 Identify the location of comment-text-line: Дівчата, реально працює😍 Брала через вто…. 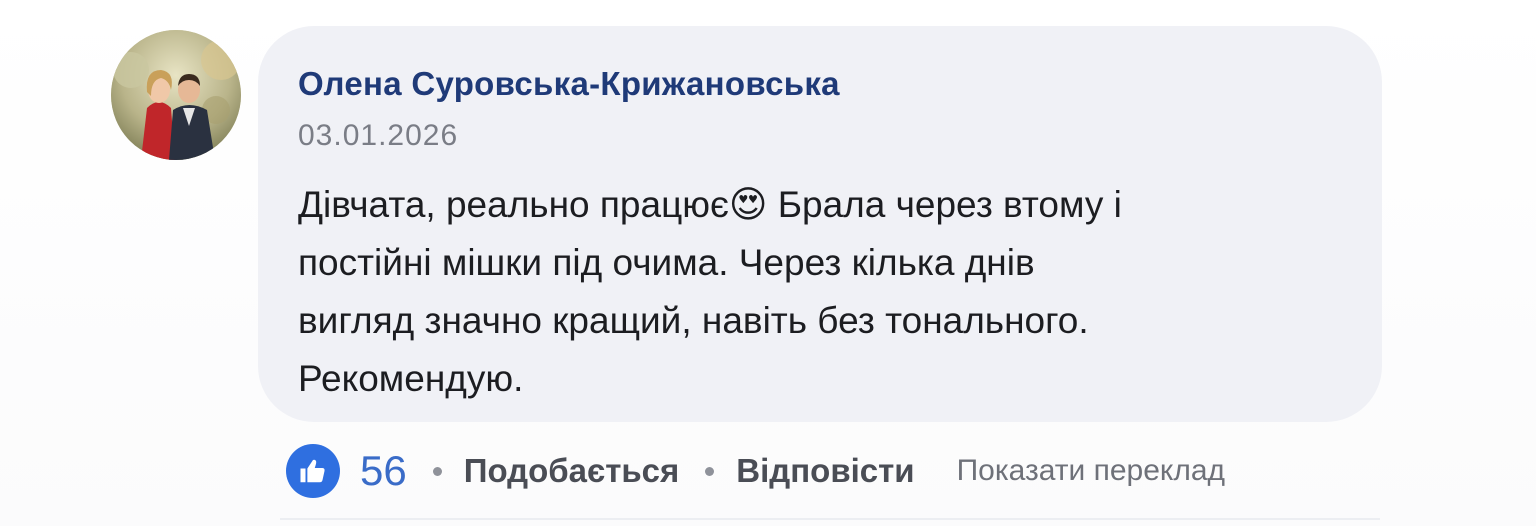
(710, 204).